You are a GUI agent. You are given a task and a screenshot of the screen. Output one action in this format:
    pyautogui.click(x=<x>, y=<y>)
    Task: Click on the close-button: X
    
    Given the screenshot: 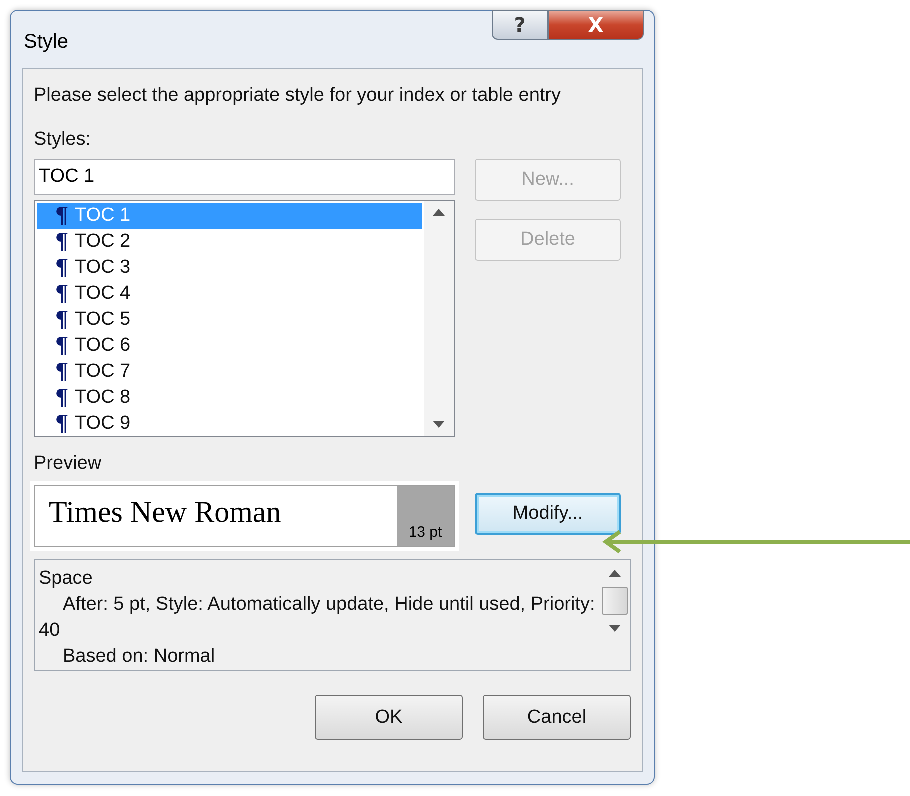 What is the action you would take?
    pyautogui.click(x=596, y=25)
    